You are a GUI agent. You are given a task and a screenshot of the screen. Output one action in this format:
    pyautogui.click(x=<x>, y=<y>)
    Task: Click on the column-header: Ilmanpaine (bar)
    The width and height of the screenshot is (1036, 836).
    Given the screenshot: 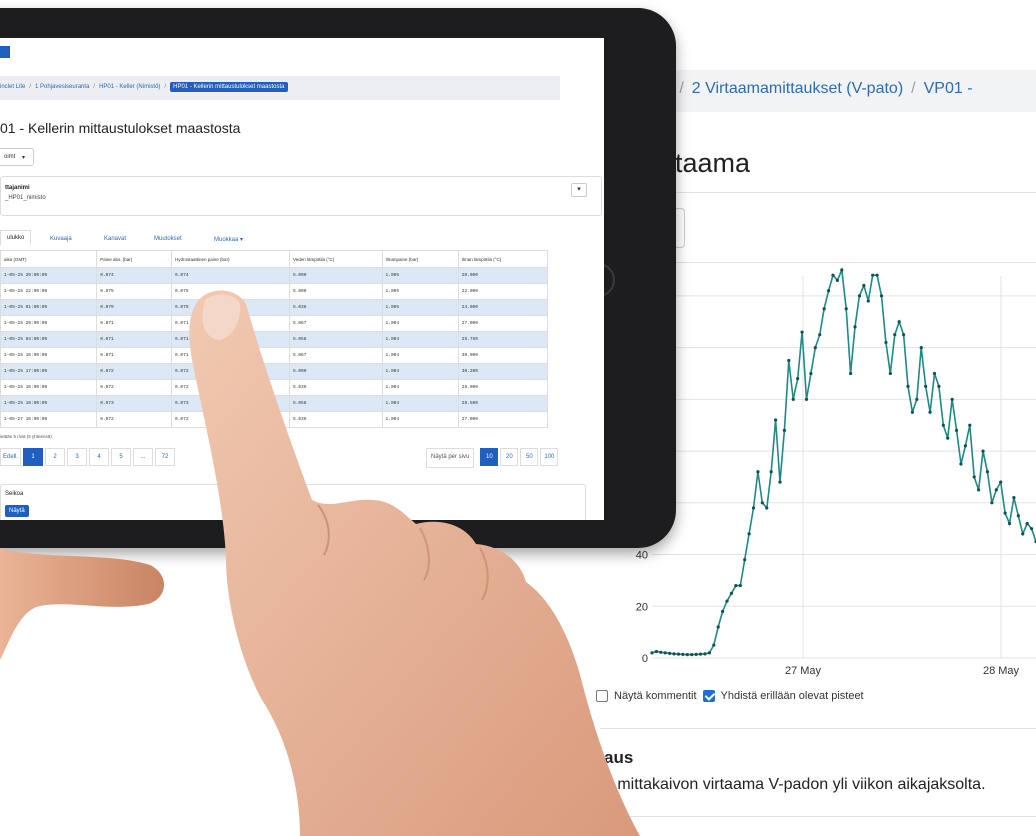 What is the action you would take?
    pyautogui.click(x=420, y=259)
    